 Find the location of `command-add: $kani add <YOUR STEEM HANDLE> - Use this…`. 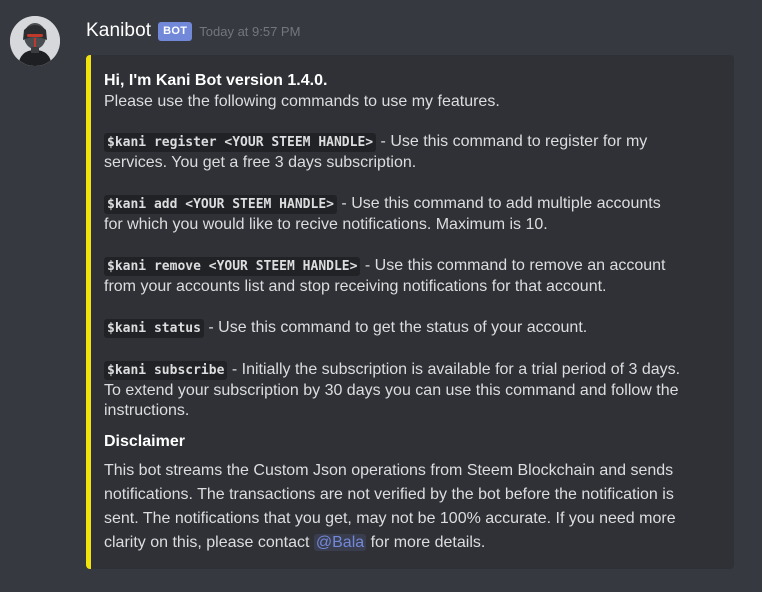

command-add: $kani add <YOUR STEEM HANDLE> - Use this… is located at coordinates (413, 214).